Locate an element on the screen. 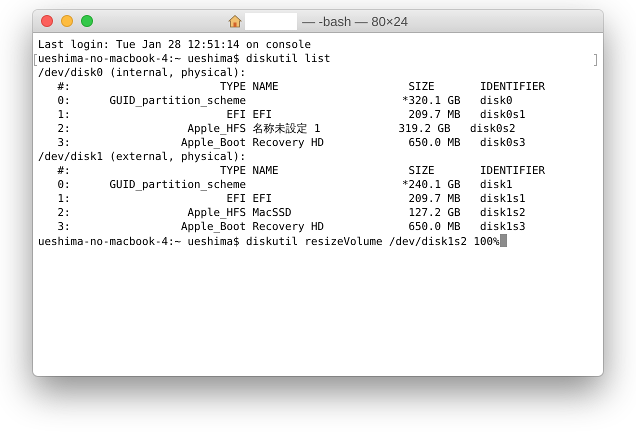 This screenshot has height=434, width=636. terminal-line: ueshima-no-macbook-4:~ ueshima$ diskutil resizeVolume /dev/disk1s2 100% is located at coordinates (269, 241).